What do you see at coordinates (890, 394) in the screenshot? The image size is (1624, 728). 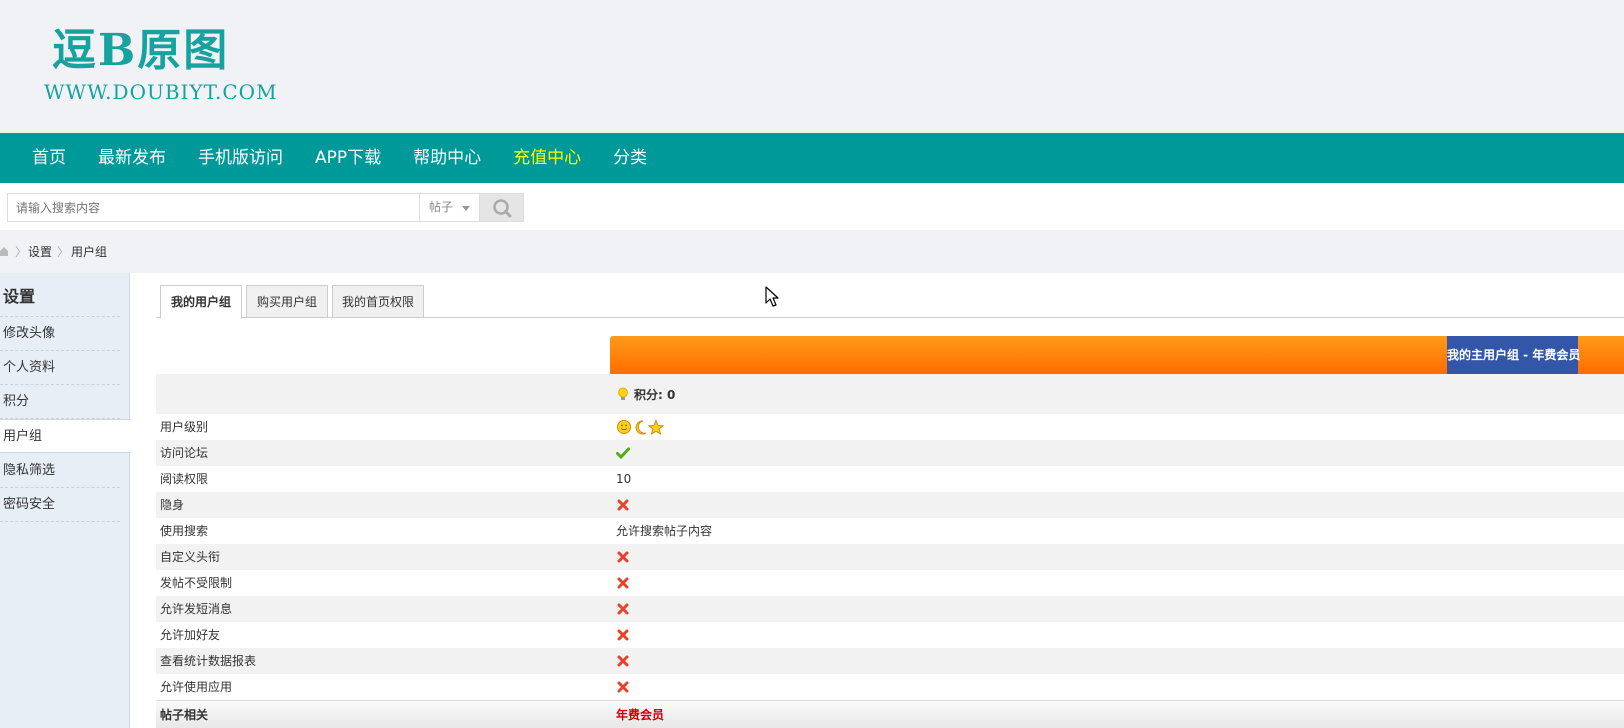 I see `points-row: 积分: 0` at bounding box center [890, 394].